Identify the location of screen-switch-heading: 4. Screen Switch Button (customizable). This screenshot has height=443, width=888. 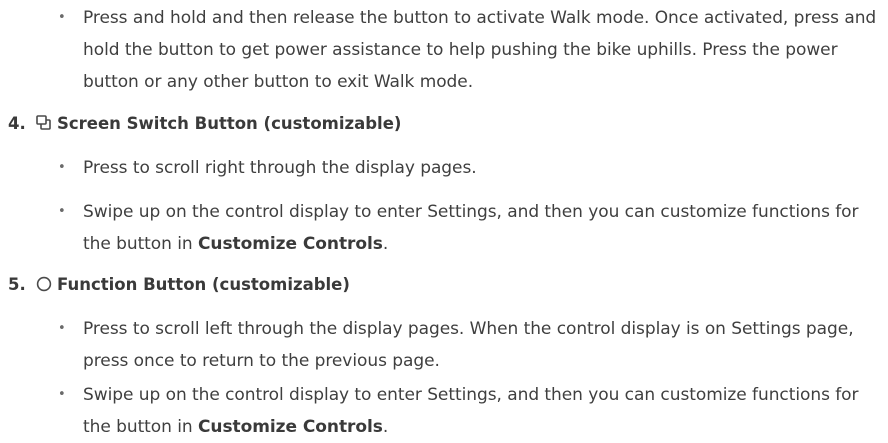
(204, 124).